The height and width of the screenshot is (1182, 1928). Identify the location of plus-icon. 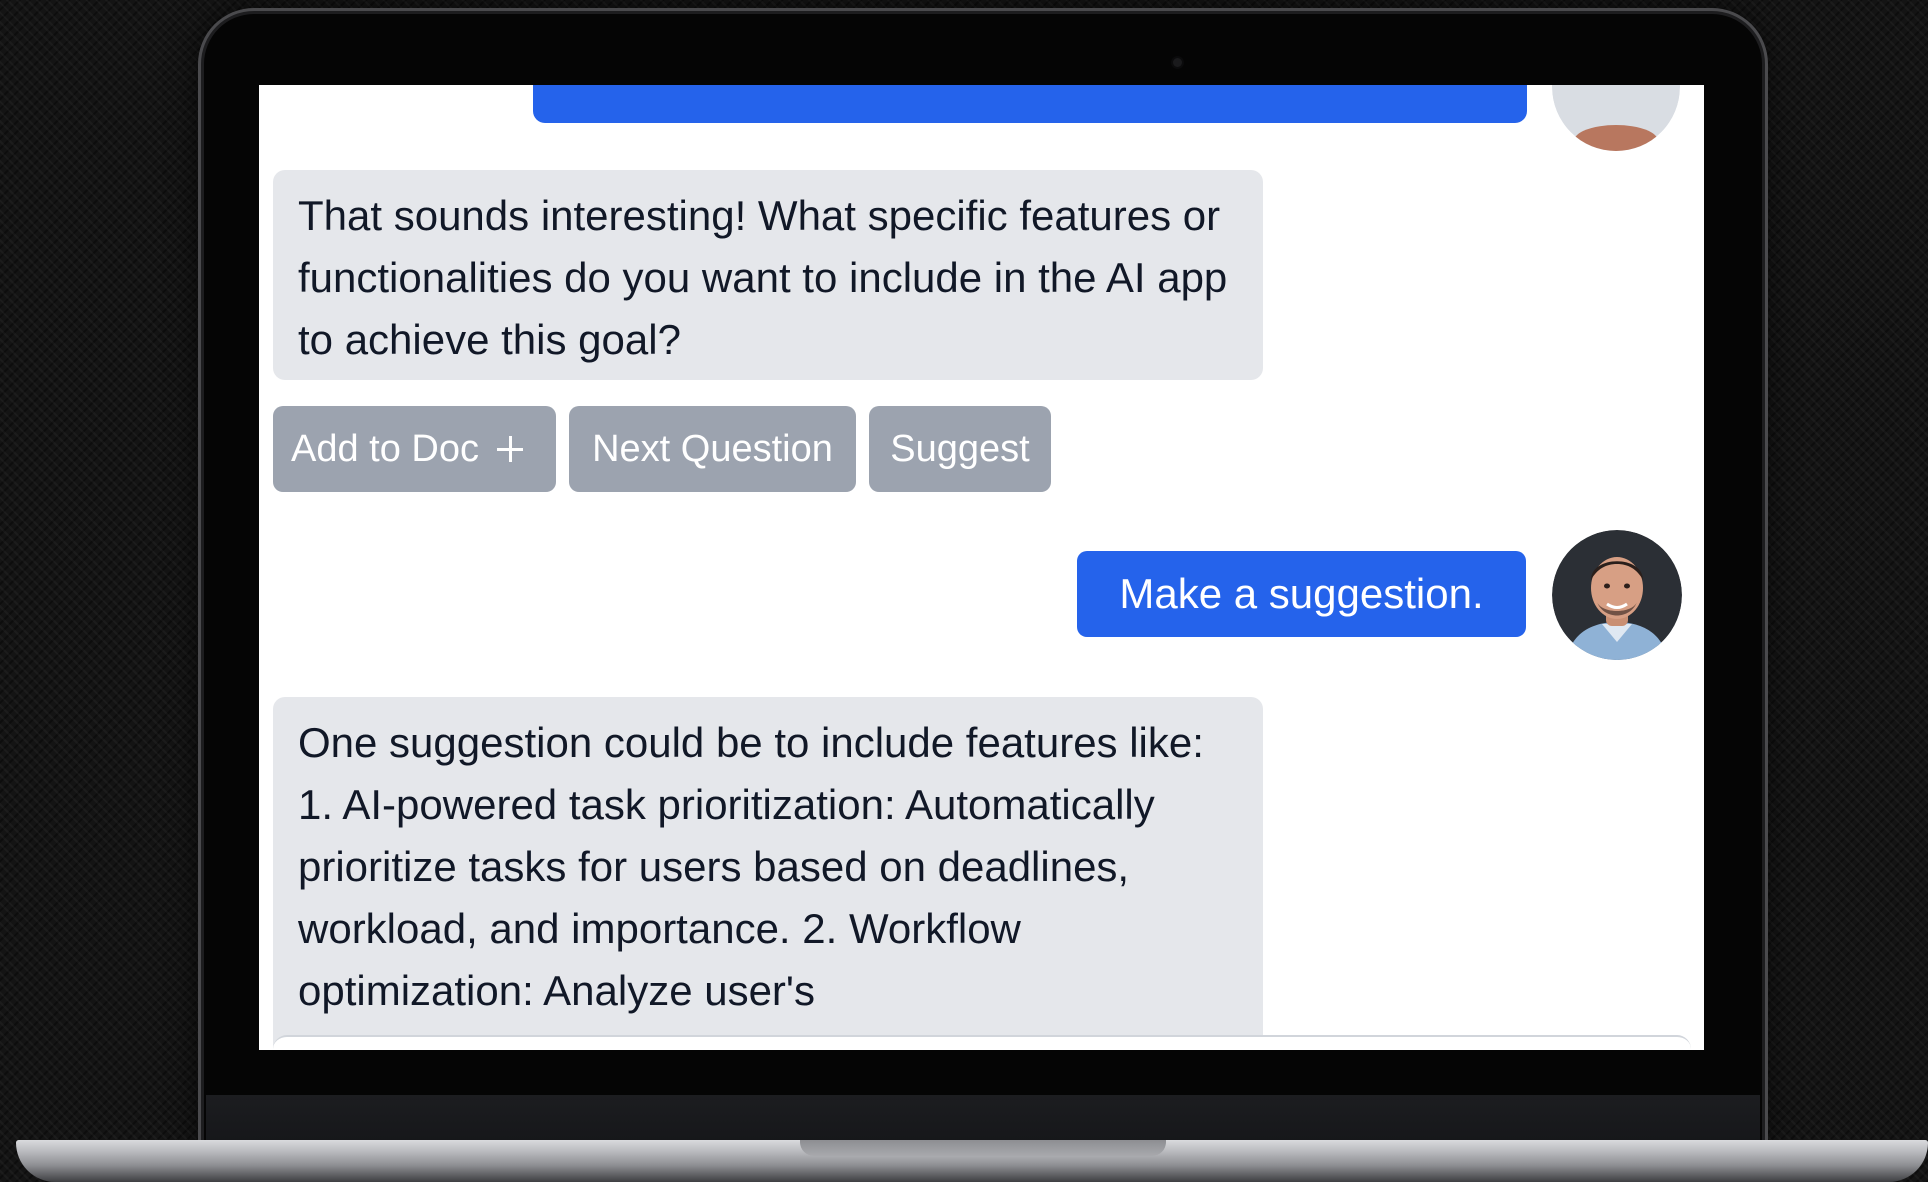
(510, 449).